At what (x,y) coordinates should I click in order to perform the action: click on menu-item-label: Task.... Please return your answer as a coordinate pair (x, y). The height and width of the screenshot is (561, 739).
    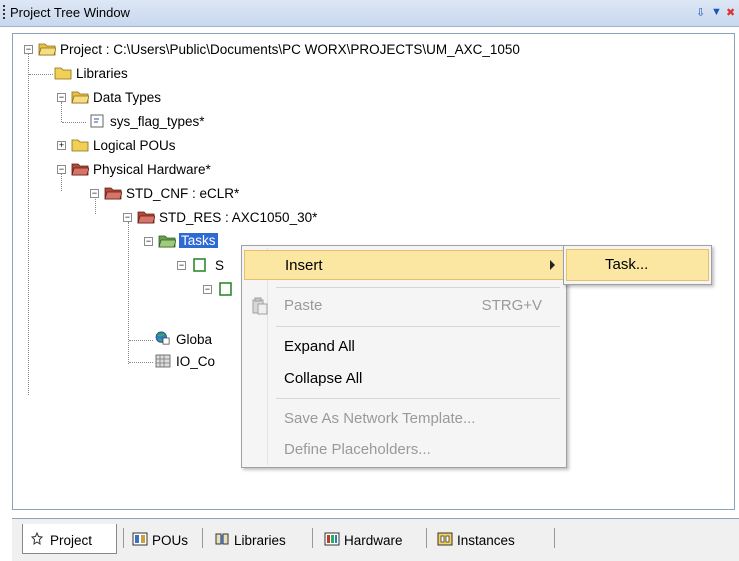
    Looking at the image, I should click on (627, 264).